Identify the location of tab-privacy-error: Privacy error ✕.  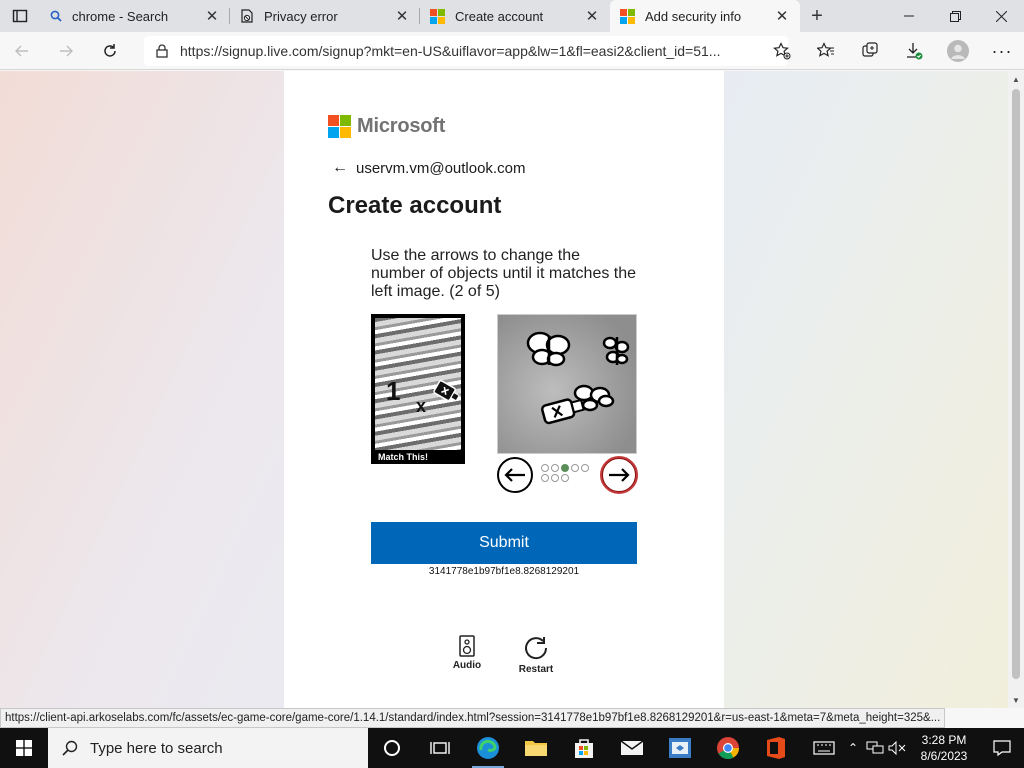
(325, 16).